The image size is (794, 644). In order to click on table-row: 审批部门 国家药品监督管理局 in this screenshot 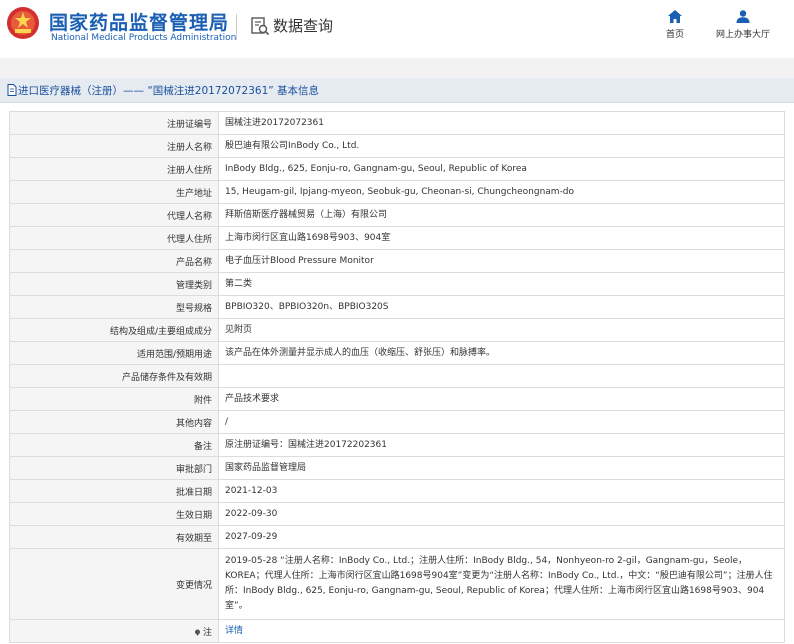, I will do `click(397, 468)`.